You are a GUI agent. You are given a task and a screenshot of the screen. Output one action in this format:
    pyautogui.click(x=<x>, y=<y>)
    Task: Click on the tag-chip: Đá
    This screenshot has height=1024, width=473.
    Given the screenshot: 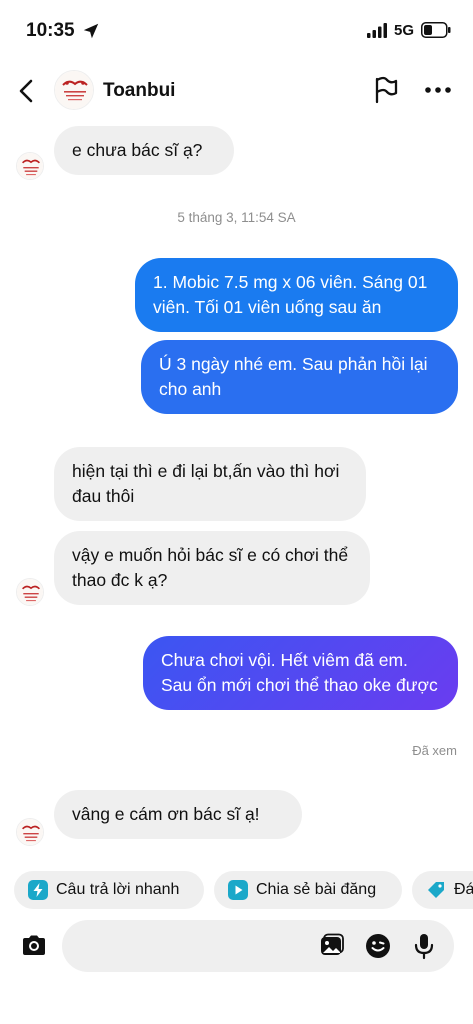 What is the action you would take?
    pyautogui.click(x=442, y=890)
    